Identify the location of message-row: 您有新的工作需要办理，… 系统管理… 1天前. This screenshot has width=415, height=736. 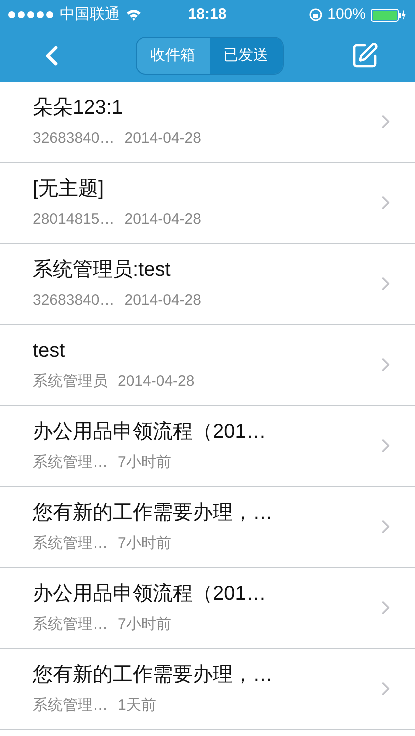
(207, 689).